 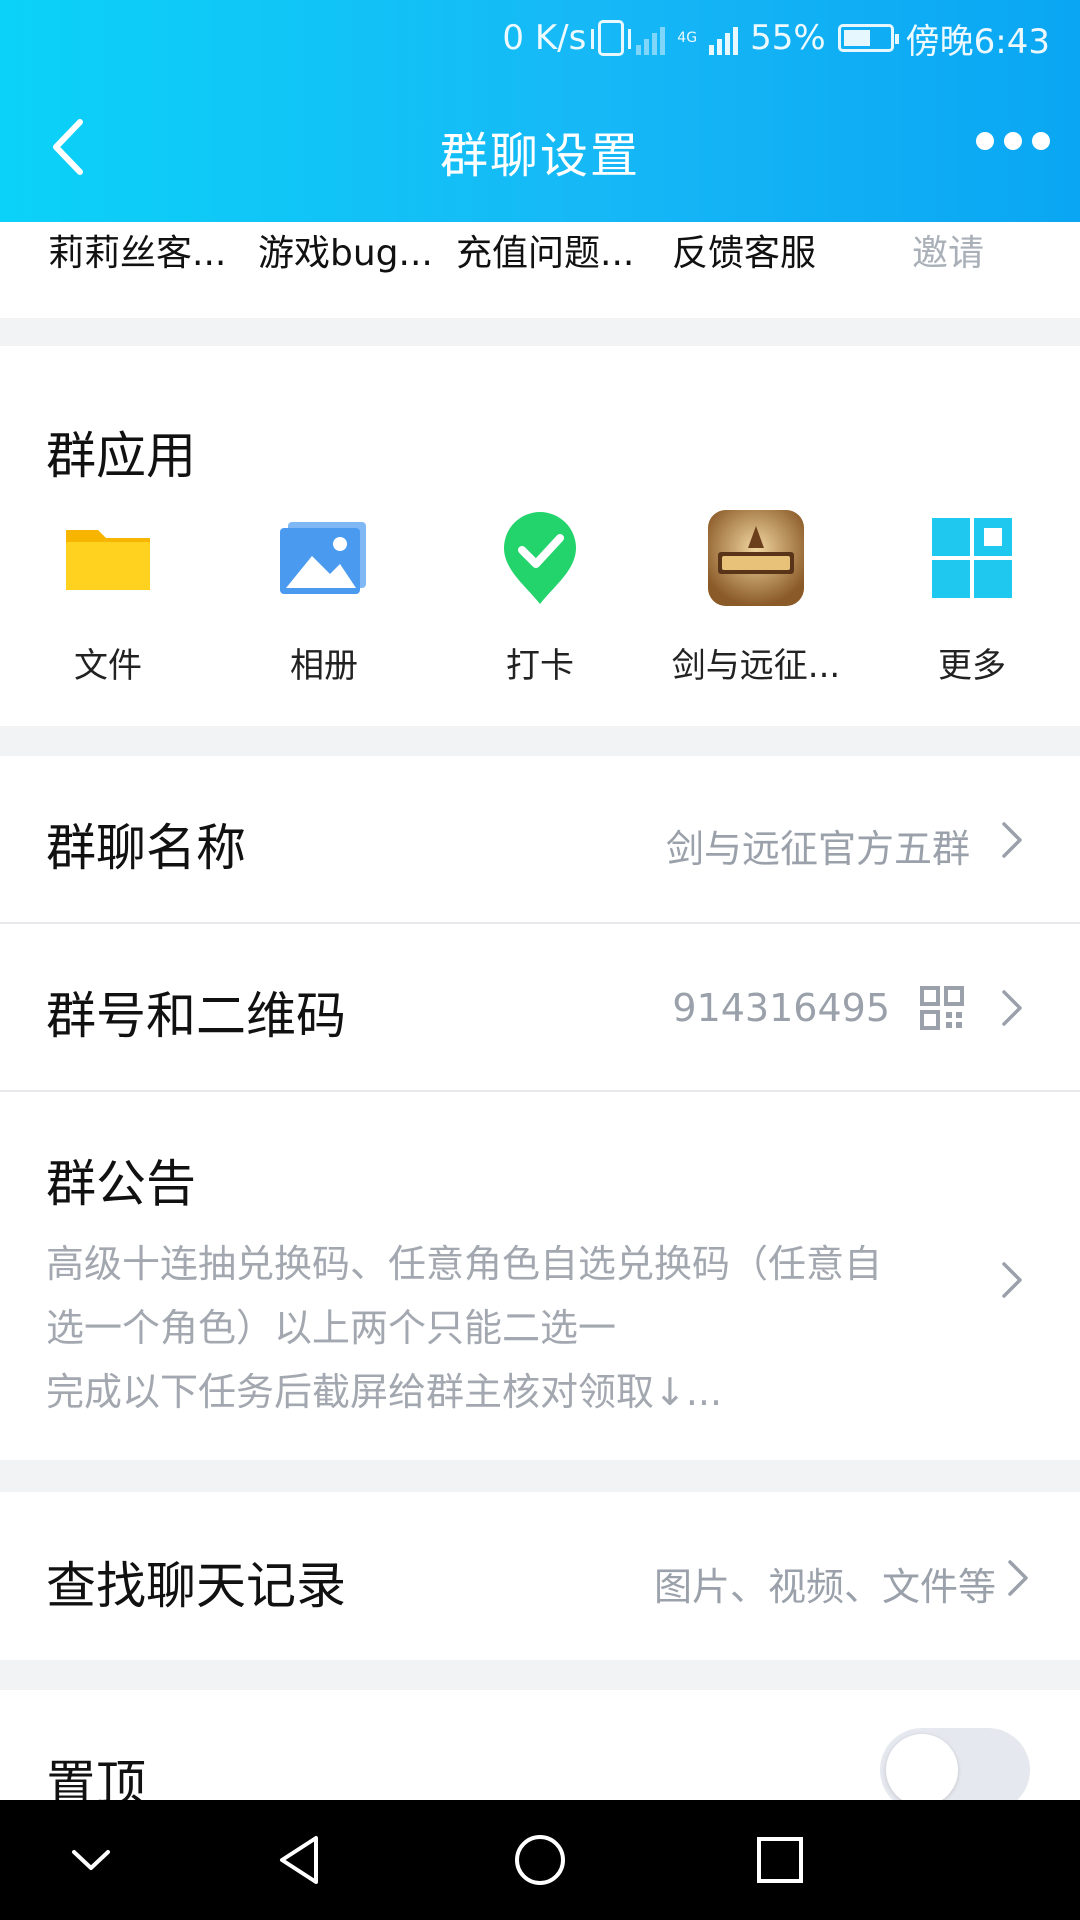 What do you see at coordinates (464, 1264) in the screenshot?
I see `notice-line: 高级十连抽兑换码、任意角色自选兑换码（任意自` at bounding box center [464, 1264].